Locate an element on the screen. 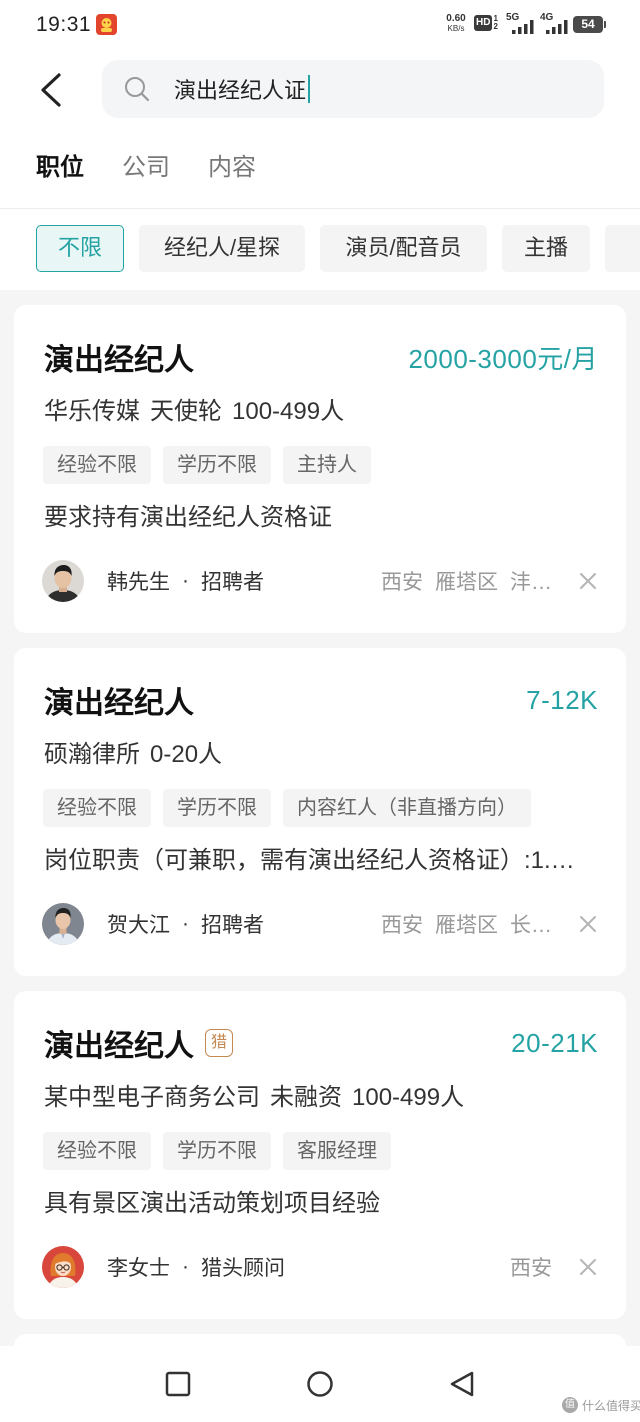  signal-4g-icon: 4G is located at coordinates (555, 24).